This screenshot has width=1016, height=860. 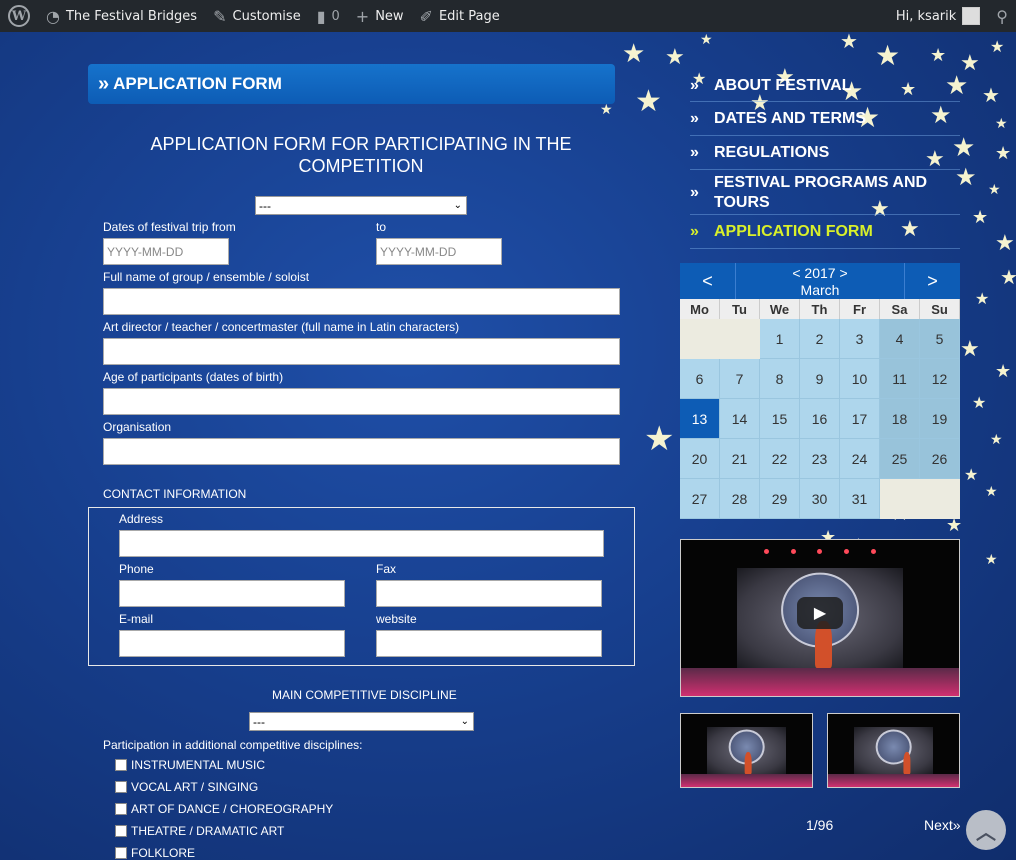 I want to click on calendar-day: 21, so click(x=740, y=459).